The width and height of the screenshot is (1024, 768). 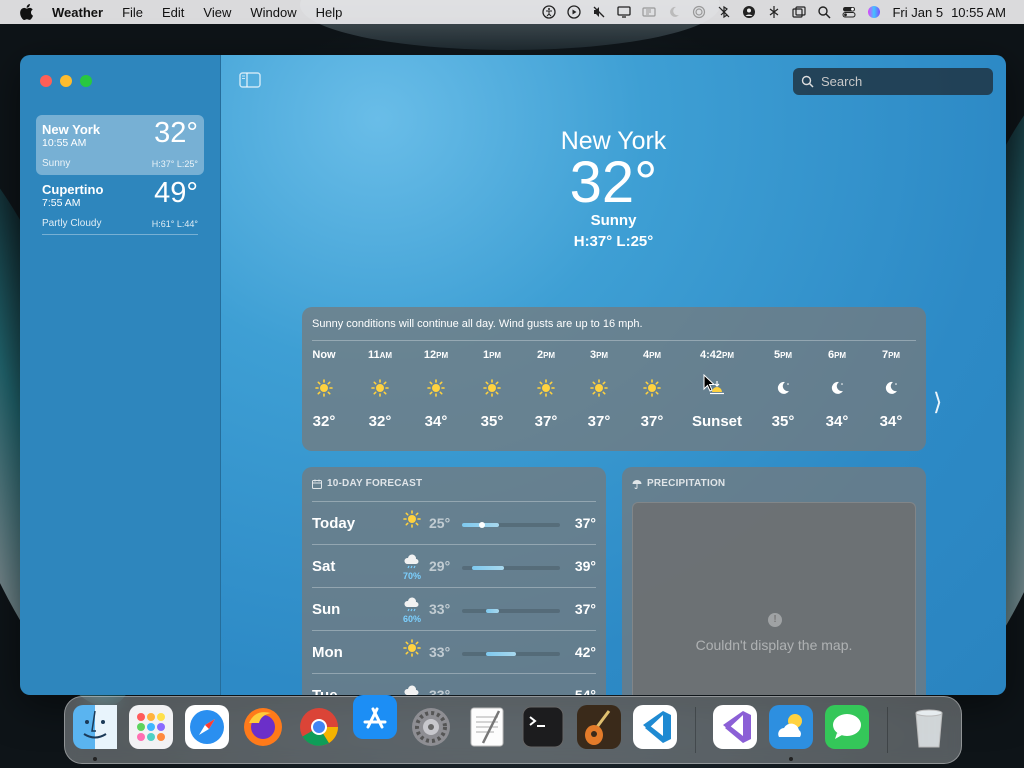 I want to click on hour-label: 4PM, so click(x=652, y=355).